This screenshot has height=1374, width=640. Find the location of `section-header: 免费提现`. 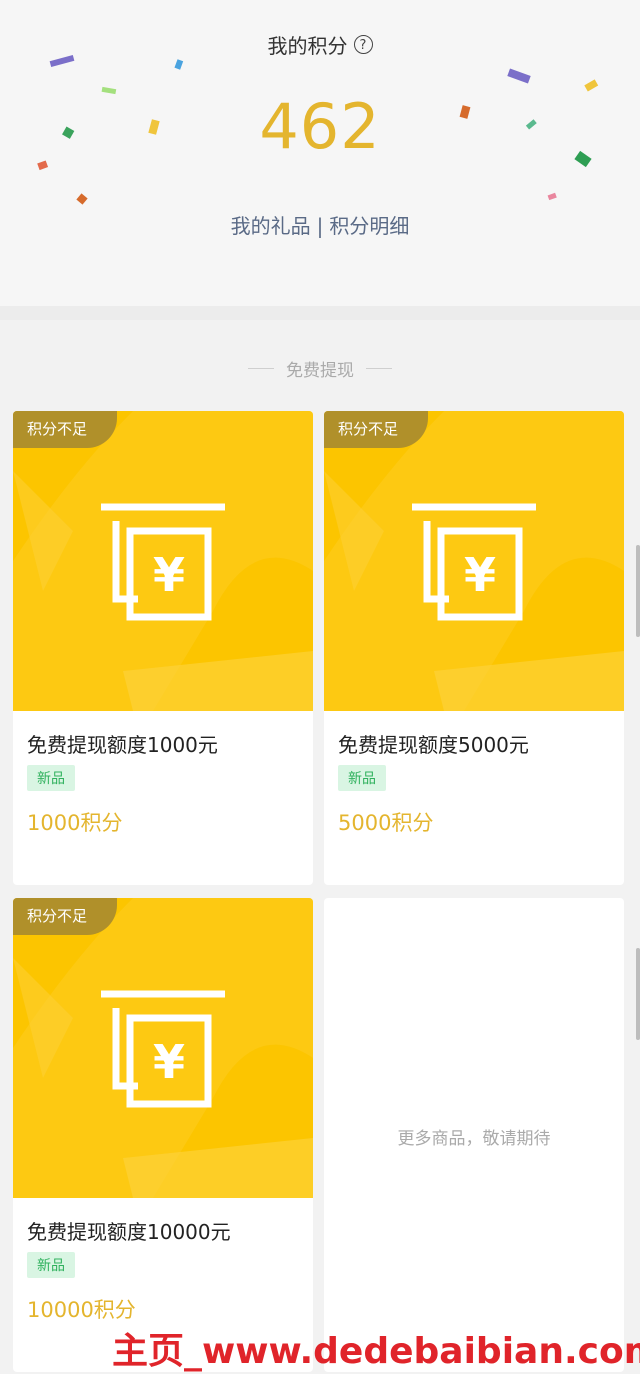

section-header: 免费提现 is located at coordinates (320, 368).